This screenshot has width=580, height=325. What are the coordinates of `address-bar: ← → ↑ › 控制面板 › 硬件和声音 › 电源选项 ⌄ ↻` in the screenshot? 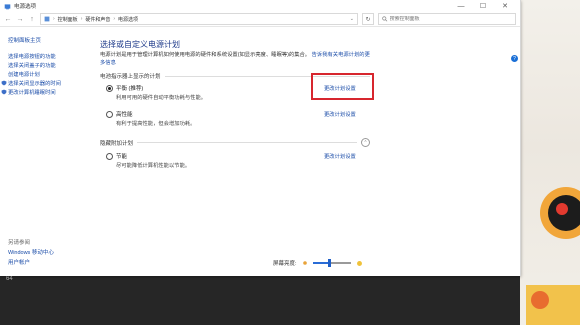 It's located at (260, 19).